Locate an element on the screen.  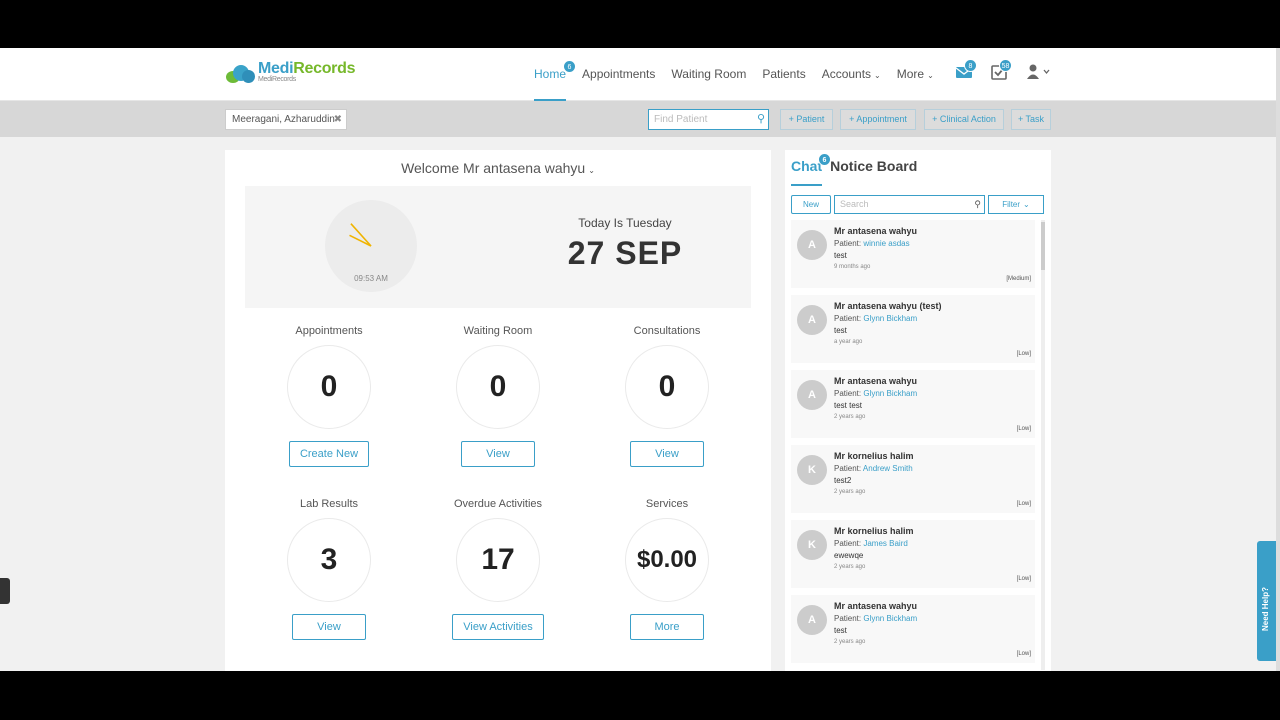
add-appointment-button: + Appointment is located at coordinates (878, 119).